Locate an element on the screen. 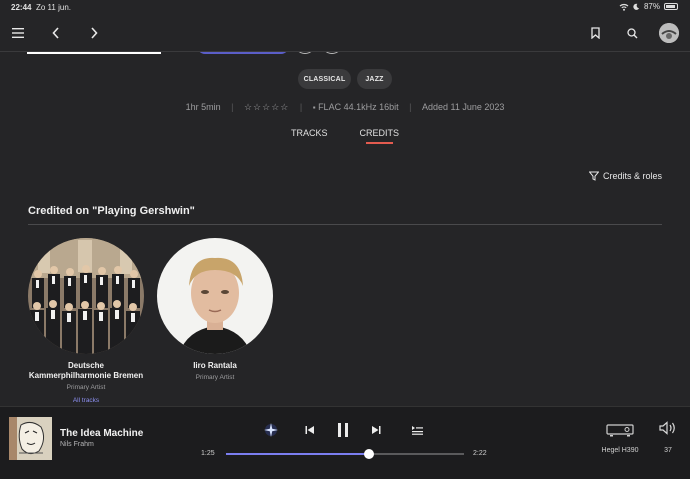 This screenshot has height=479, width=690. forward-arrow-icon is located at coordinates (94, 33).